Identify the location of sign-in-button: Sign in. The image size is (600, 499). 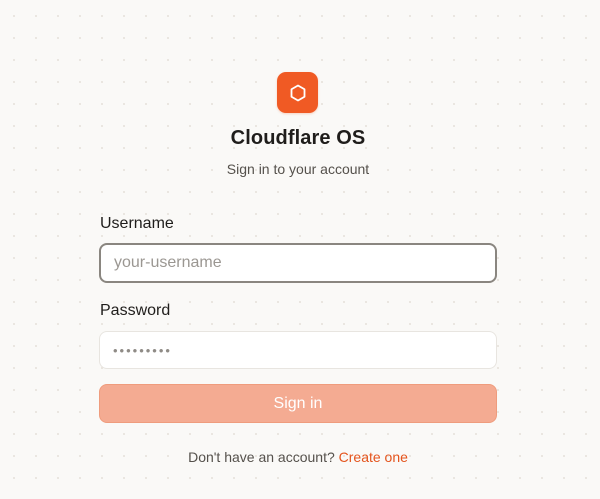
(298, 403).